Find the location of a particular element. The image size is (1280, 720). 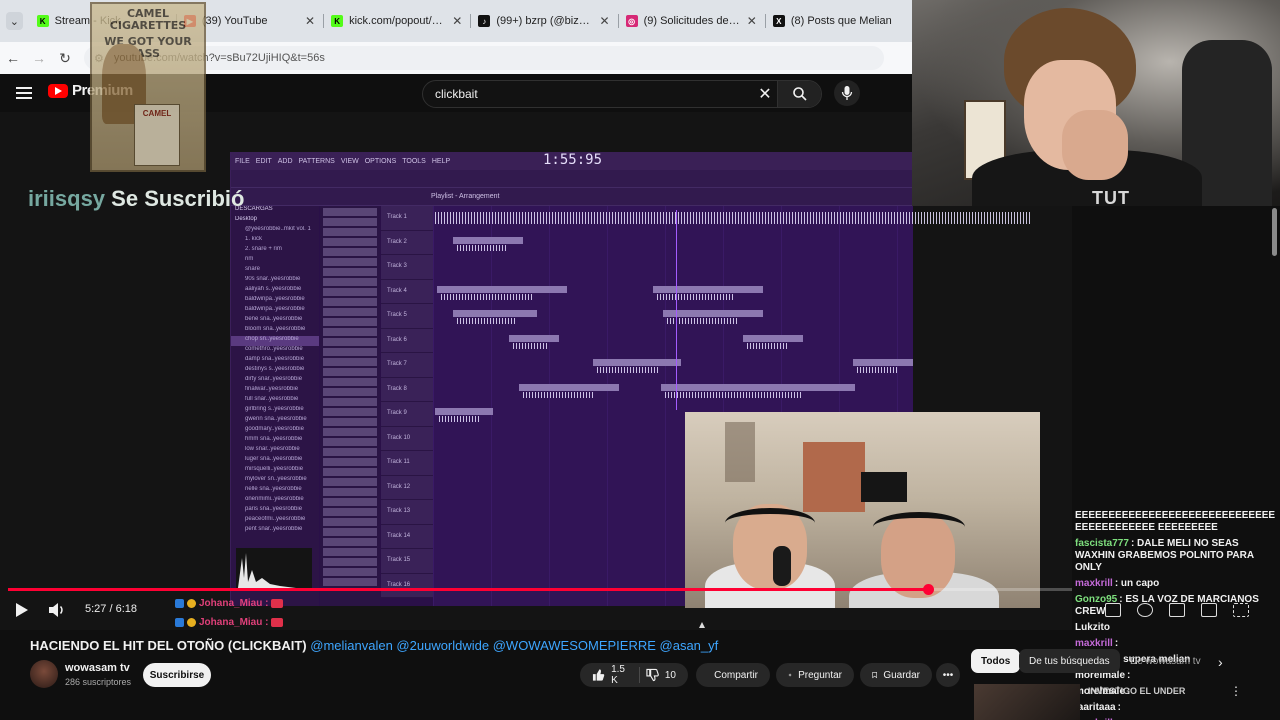

settings-gear-icon is located at coordinates (1145, 610).